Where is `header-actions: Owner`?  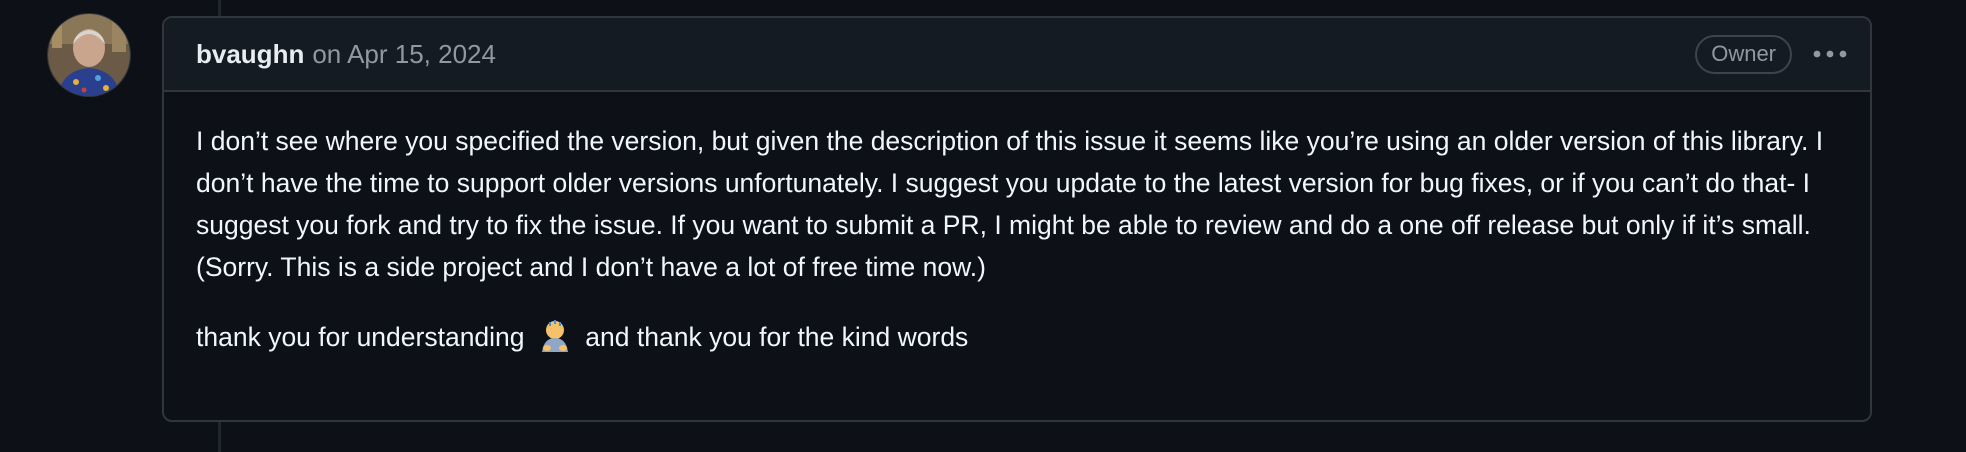
header-actions: Owner is located at coordinates (1772, 54).